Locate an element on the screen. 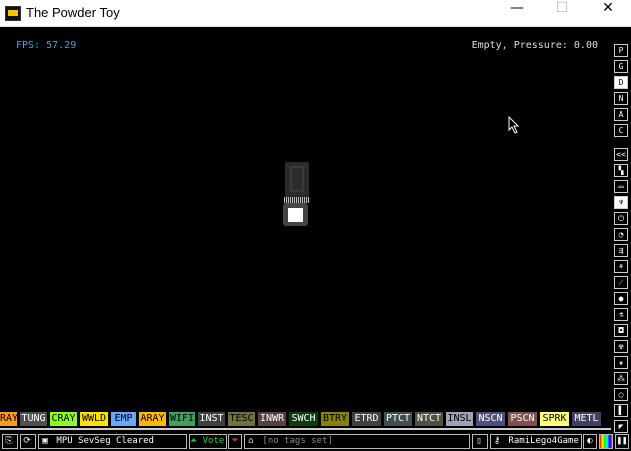  open-save-button: ⎘ is located at coordinates (10, 441).